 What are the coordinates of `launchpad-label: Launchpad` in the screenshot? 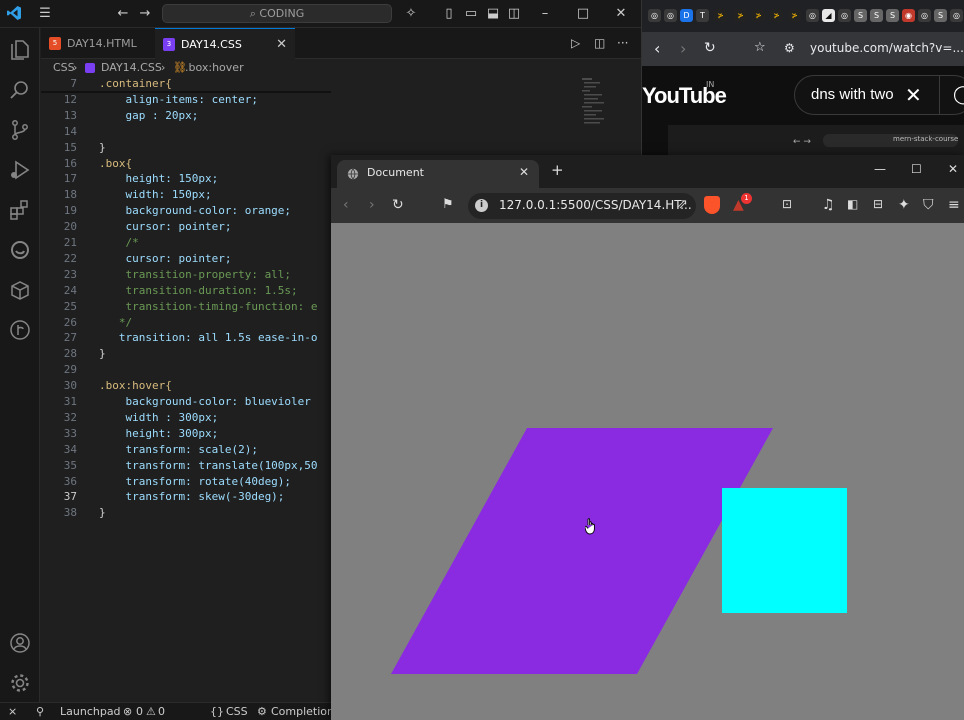 It's located at (90, 711).